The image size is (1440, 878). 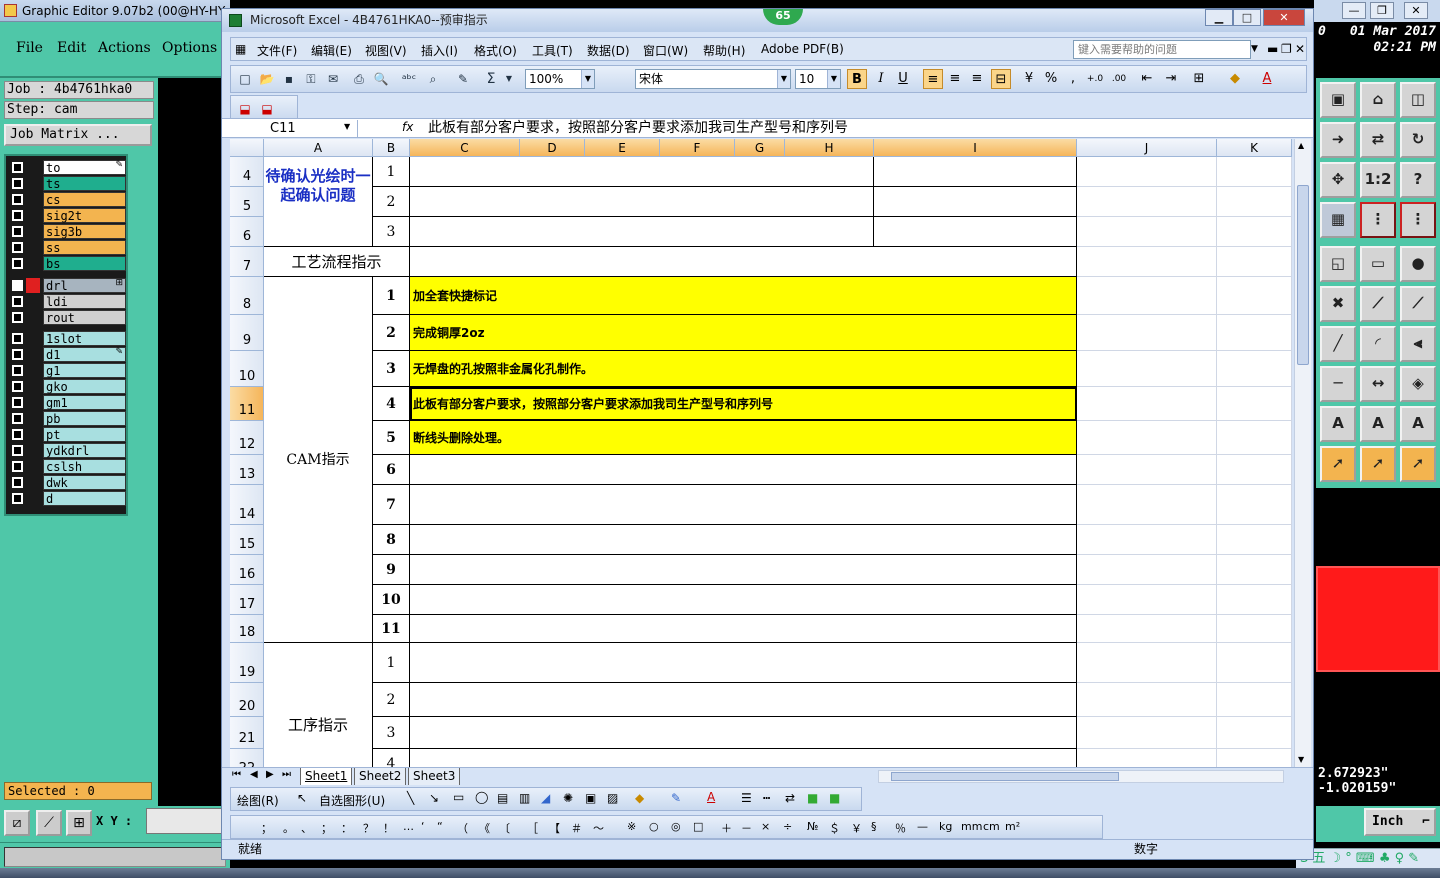 I want to click on align-right-icon: ≡, so click(x=977, y=79).